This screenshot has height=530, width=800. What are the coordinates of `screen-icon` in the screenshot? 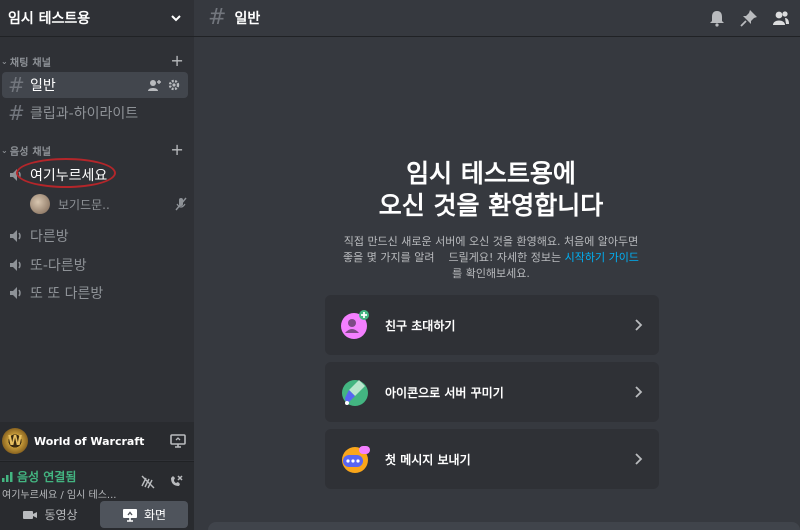 It's located at (129, 515).